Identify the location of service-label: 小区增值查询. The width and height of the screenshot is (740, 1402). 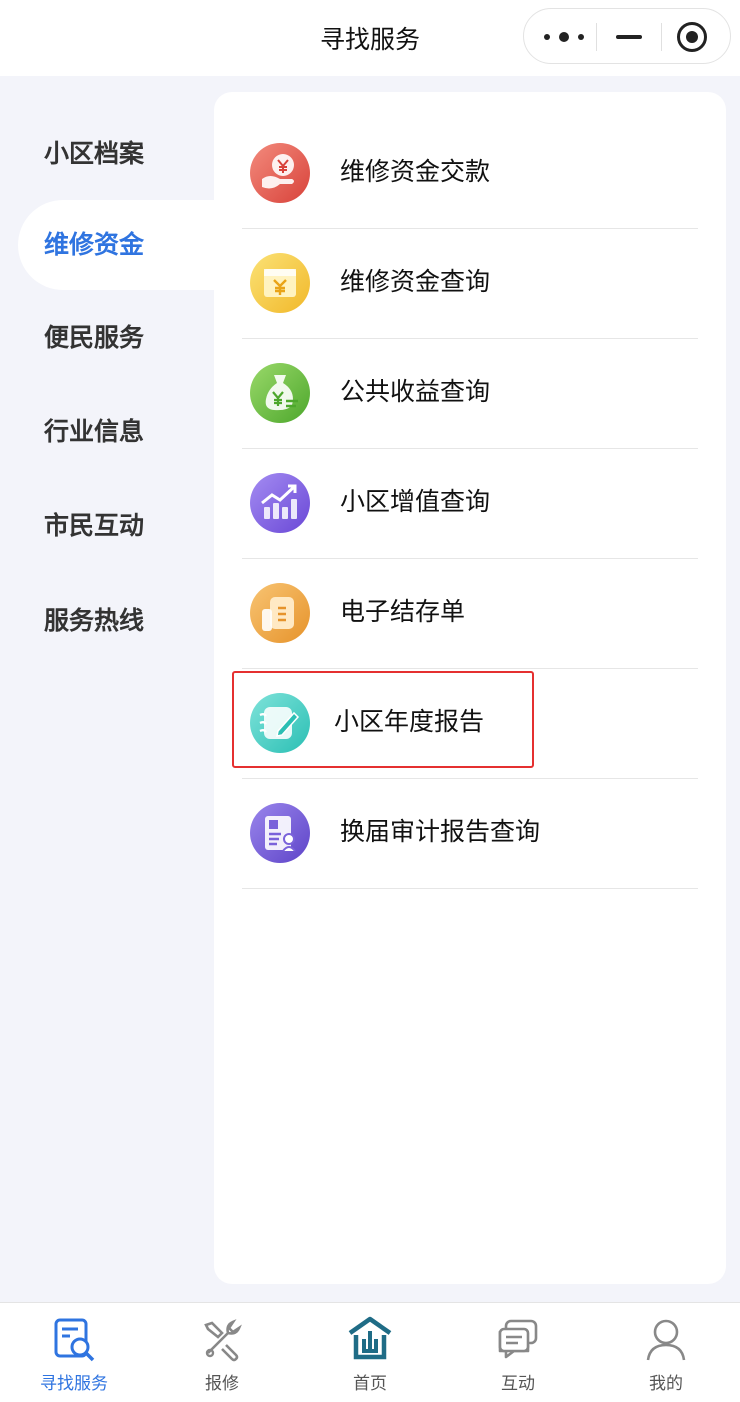
(415, 501).